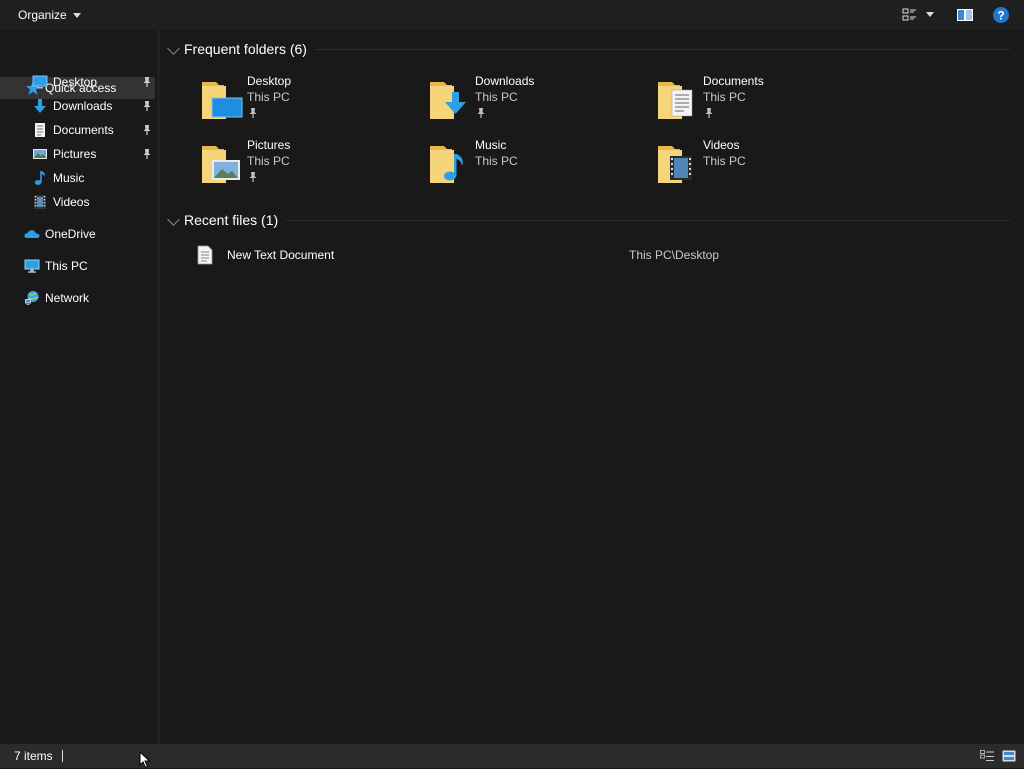  I want to click on sidebar-item-network: Network, so click(77, 298).